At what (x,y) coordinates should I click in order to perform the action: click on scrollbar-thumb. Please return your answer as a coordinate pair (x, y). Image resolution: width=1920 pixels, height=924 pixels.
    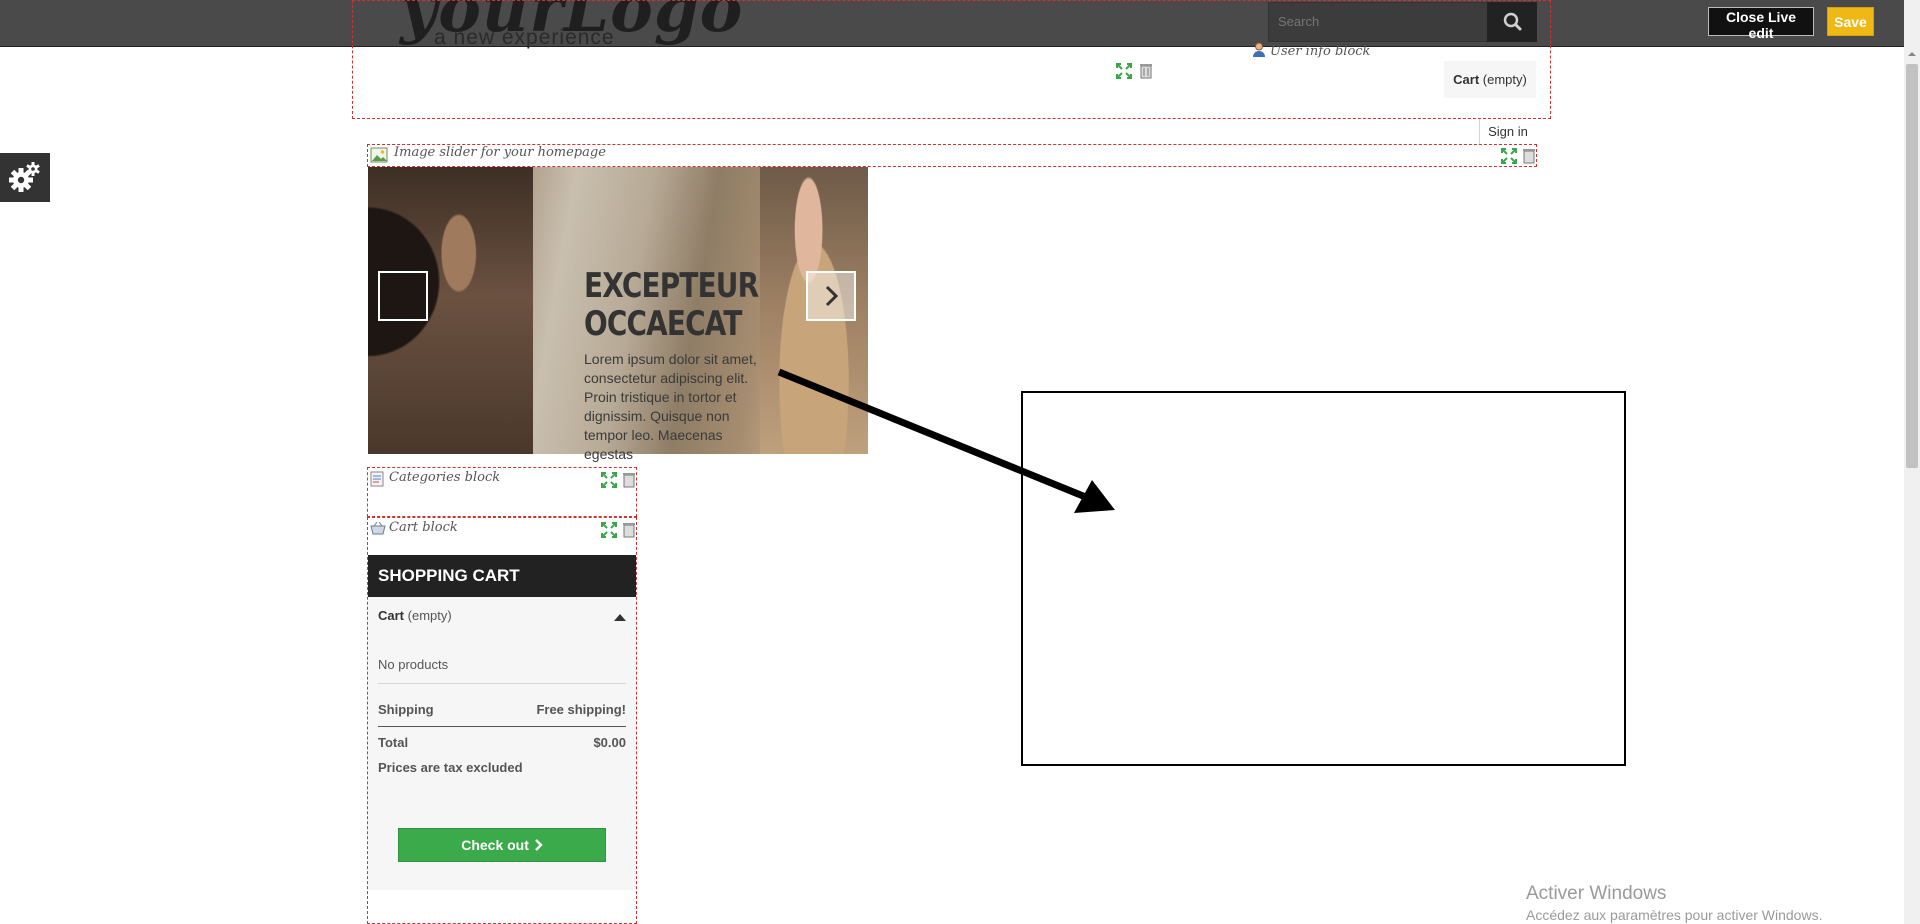
    Looking at the image, I should click on (1912, 266).